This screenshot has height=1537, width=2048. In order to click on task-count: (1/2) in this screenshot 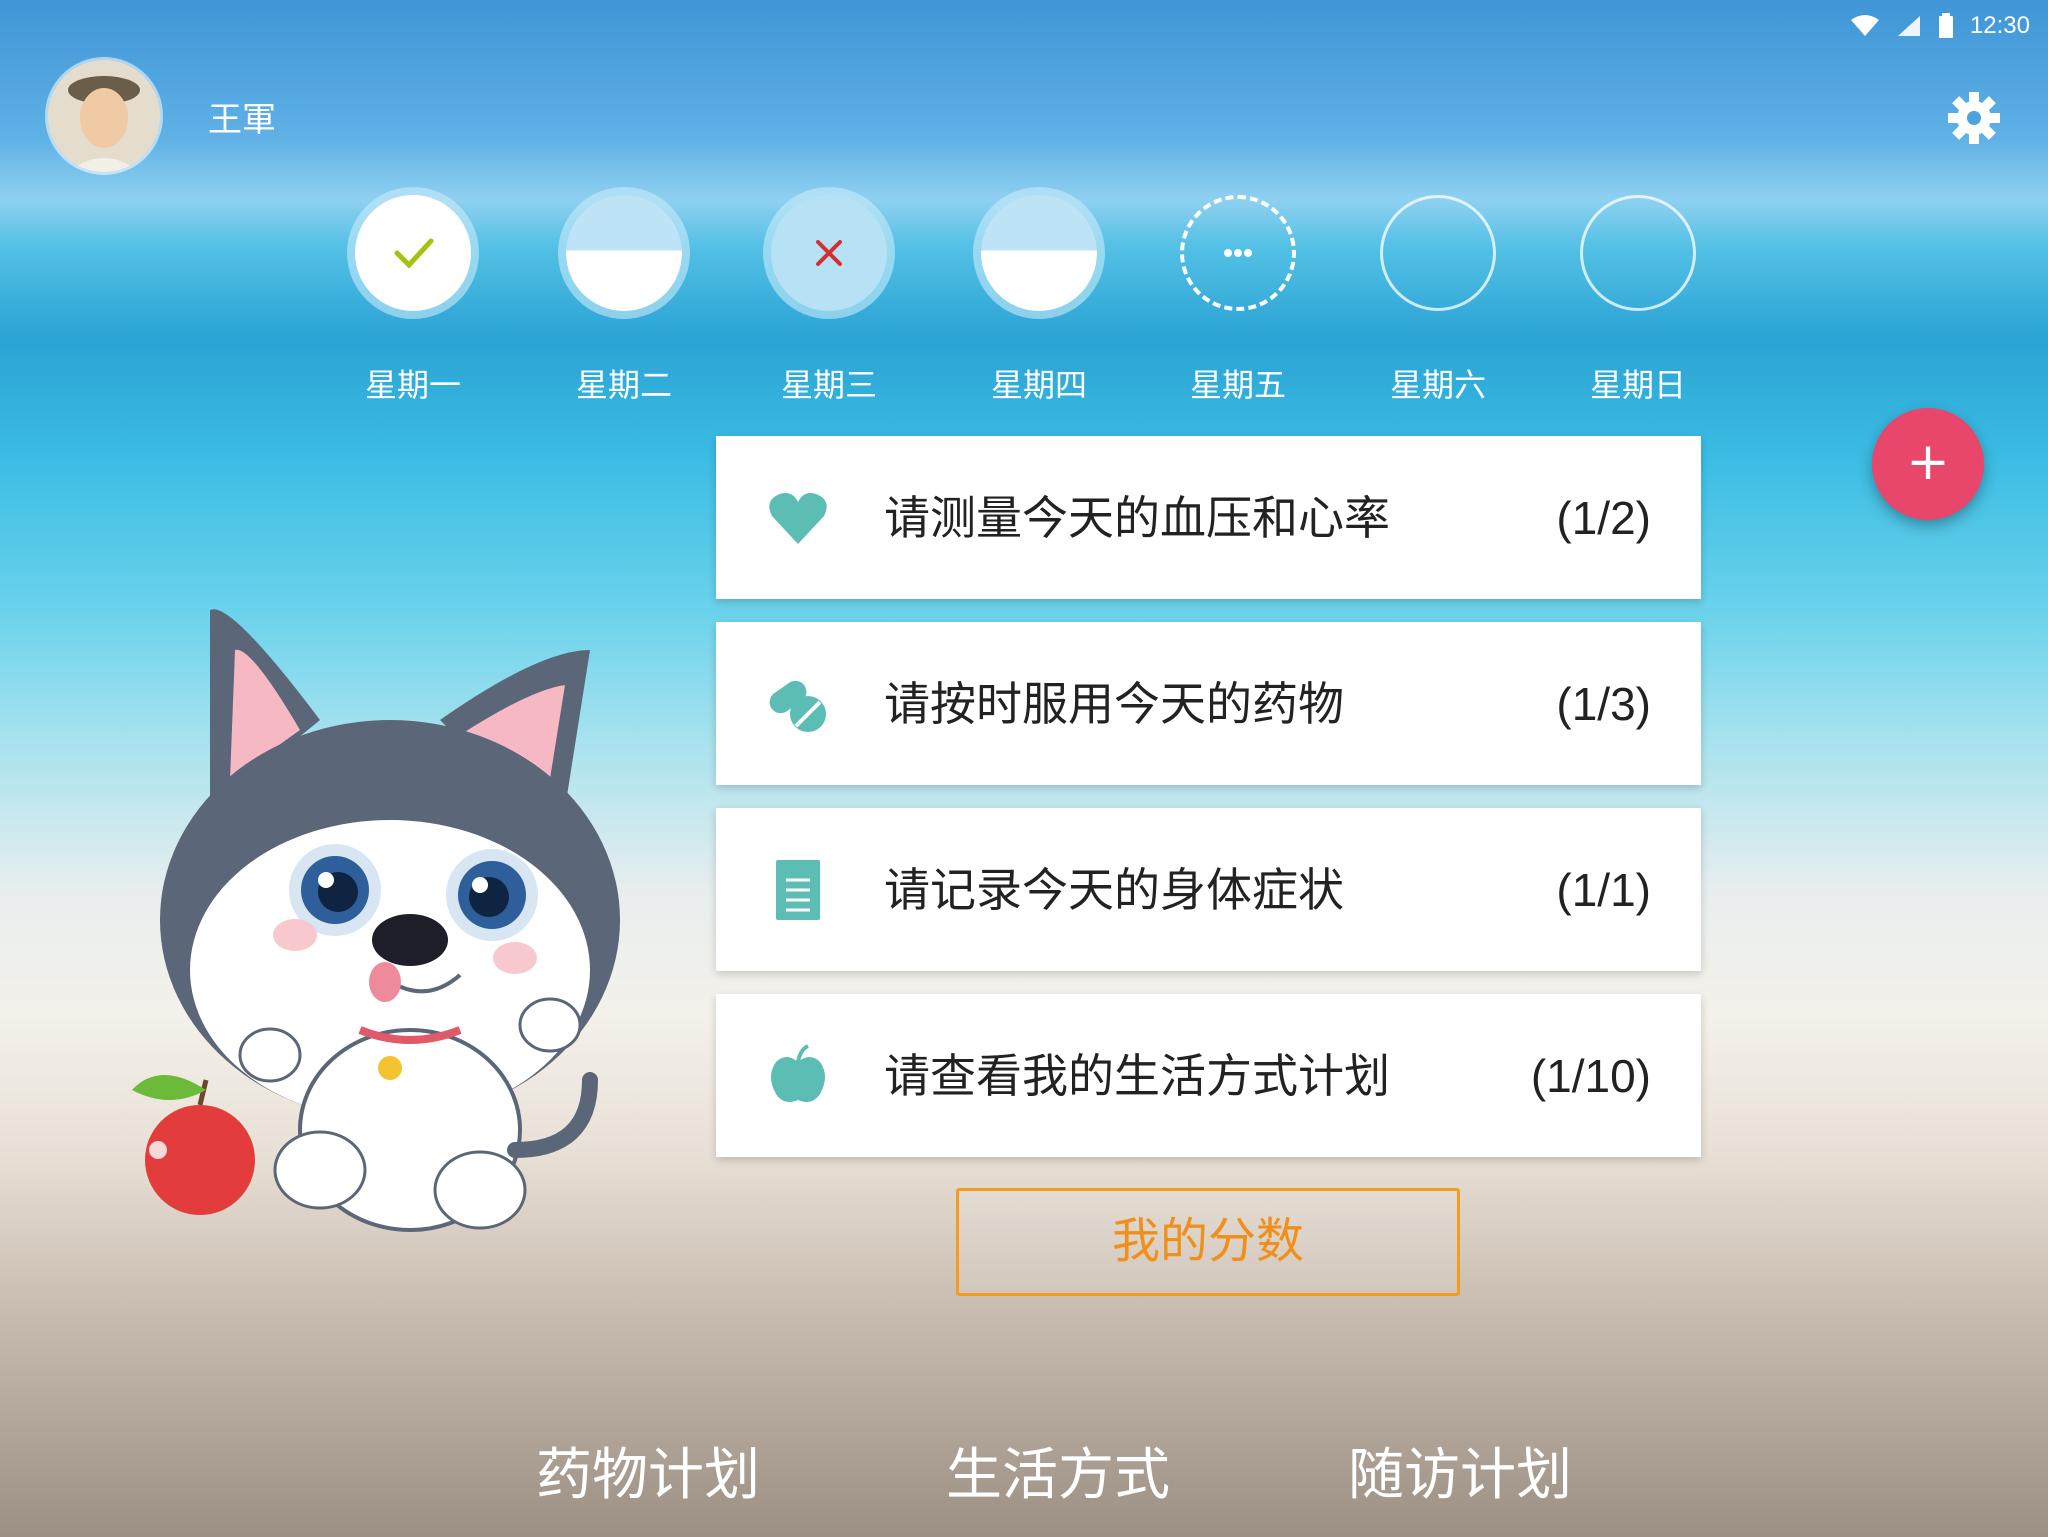, I will do `click(1603, 518)`.